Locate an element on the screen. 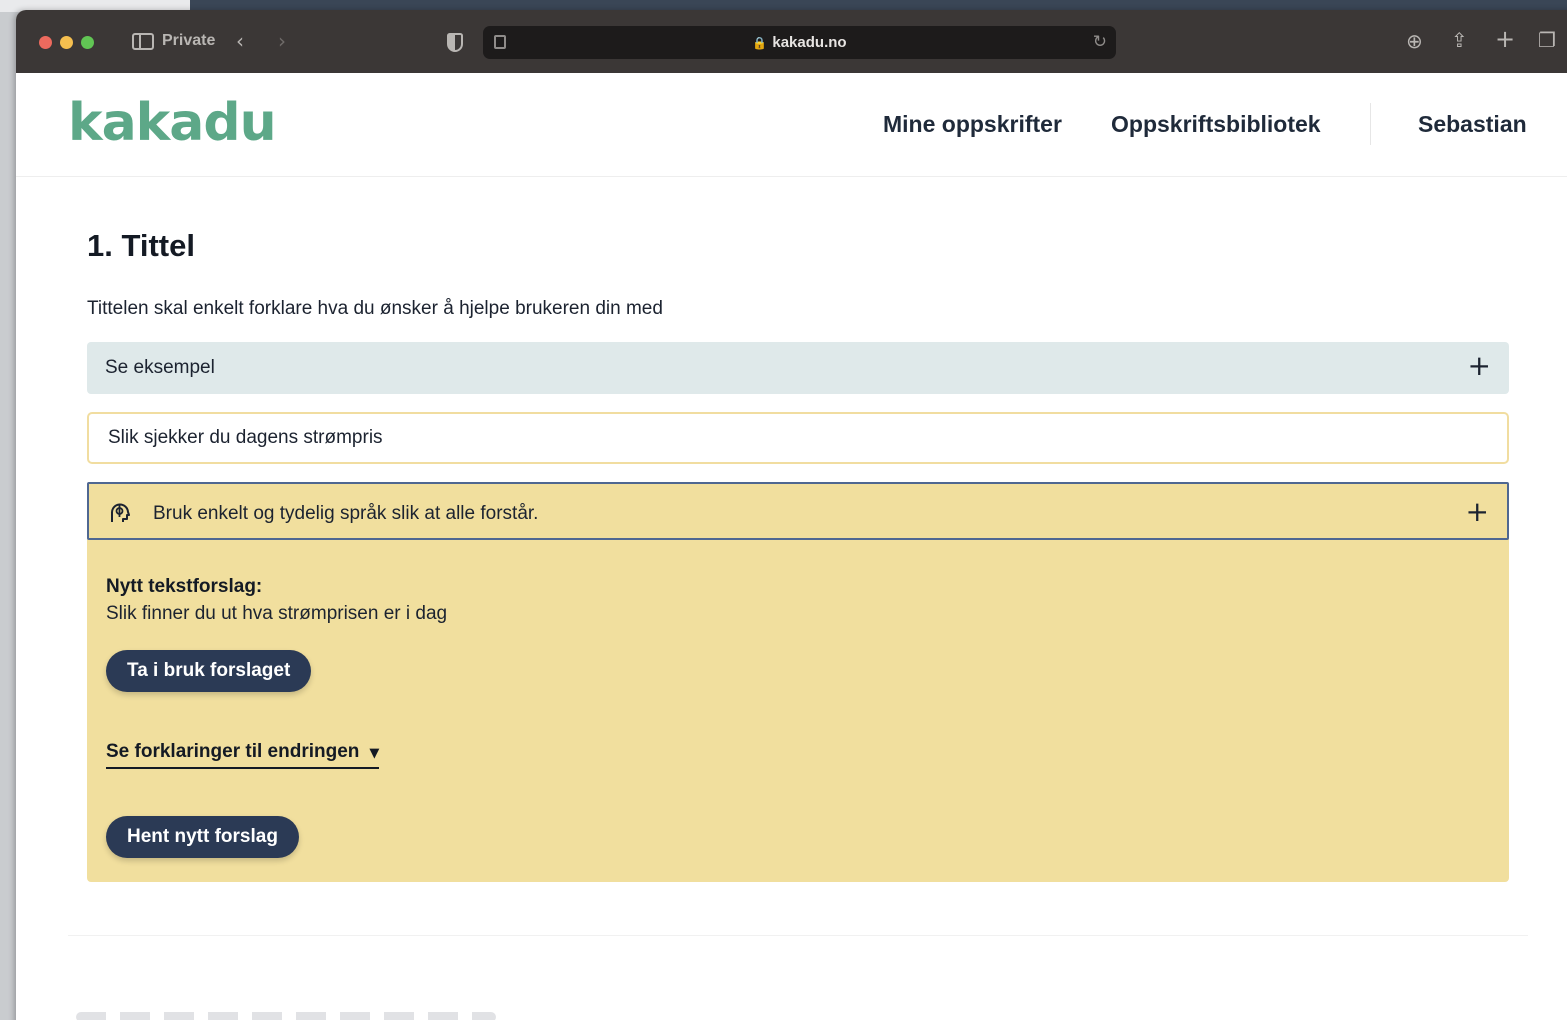 This screenshot has width=1567, height=1020. section-divider is located at coordinates (798, 935).